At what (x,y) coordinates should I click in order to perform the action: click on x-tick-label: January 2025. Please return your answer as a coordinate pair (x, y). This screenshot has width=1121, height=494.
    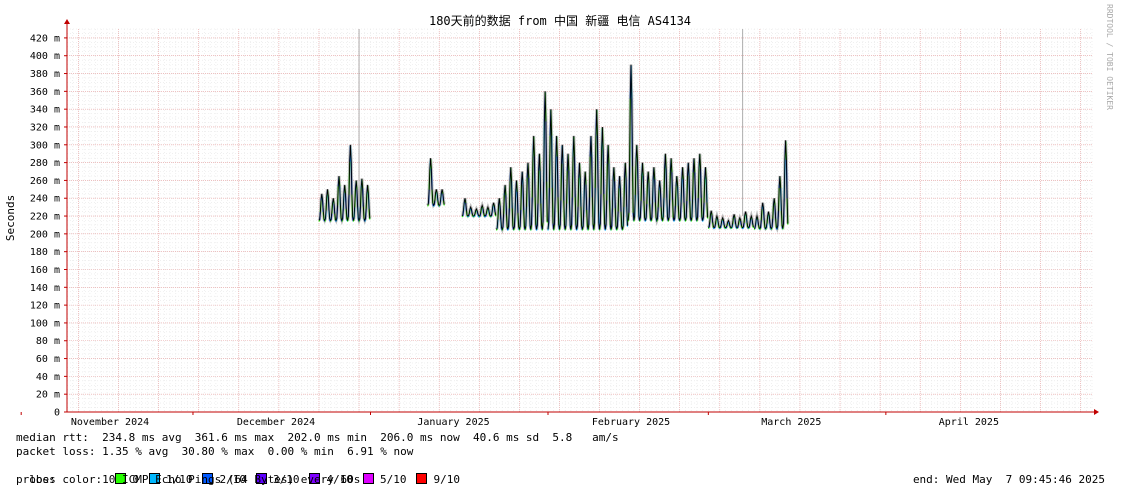
    Looking at the image, I should click on (453, 422).